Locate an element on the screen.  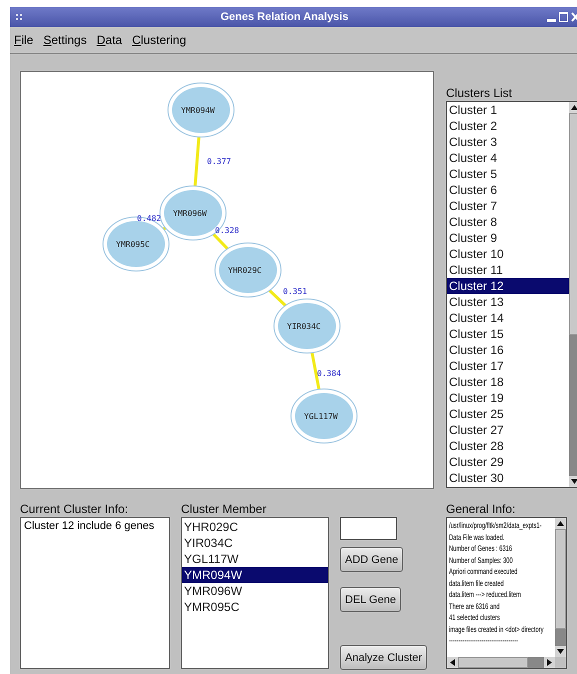
gene-input-field is located at coordinates (368, 528).